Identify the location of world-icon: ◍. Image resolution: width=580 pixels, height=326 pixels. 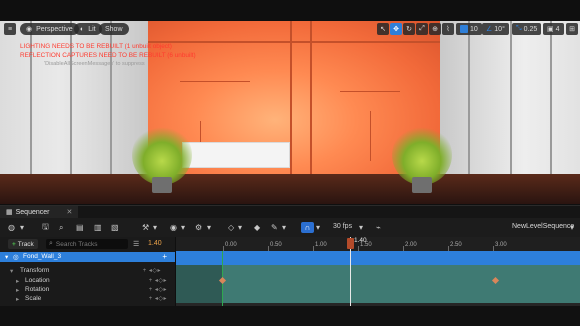
(11, 227).